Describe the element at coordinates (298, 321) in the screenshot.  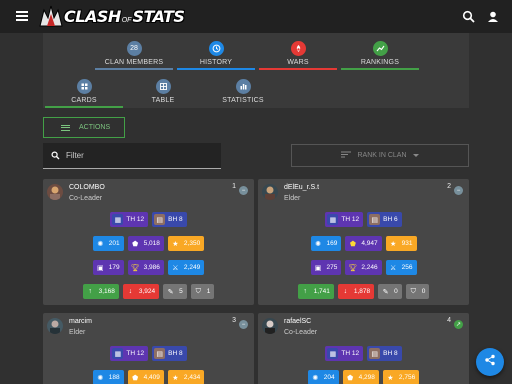
I see `member-name: rafaelSC` at that location.